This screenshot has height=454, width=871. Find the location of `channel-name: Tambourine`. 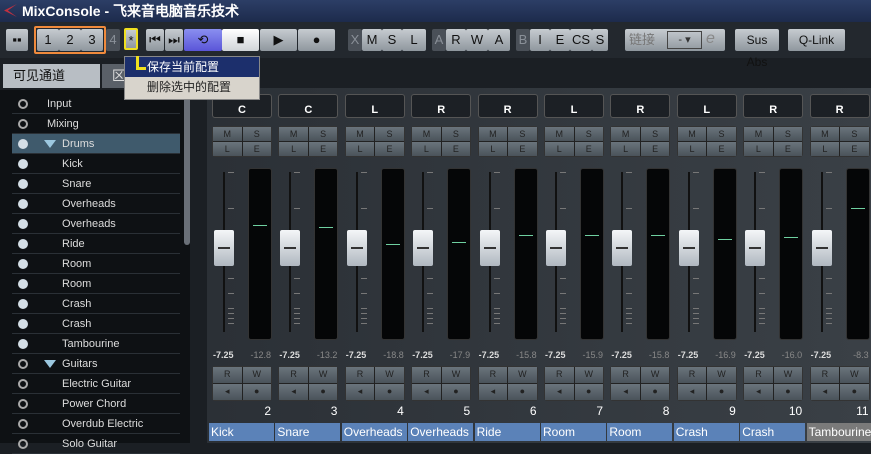

channel-name: Tambourine is located at coordinates (838, 432).